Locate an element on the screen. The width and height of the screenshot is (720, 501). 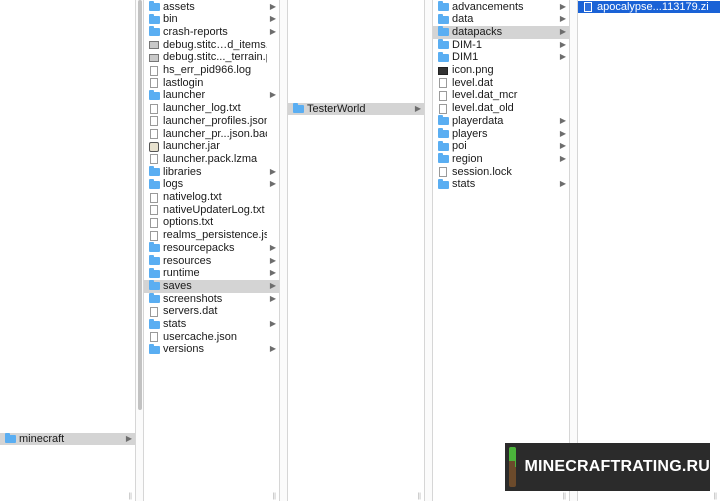
file-name: level.dat_old is located at coordinates (483, 108).